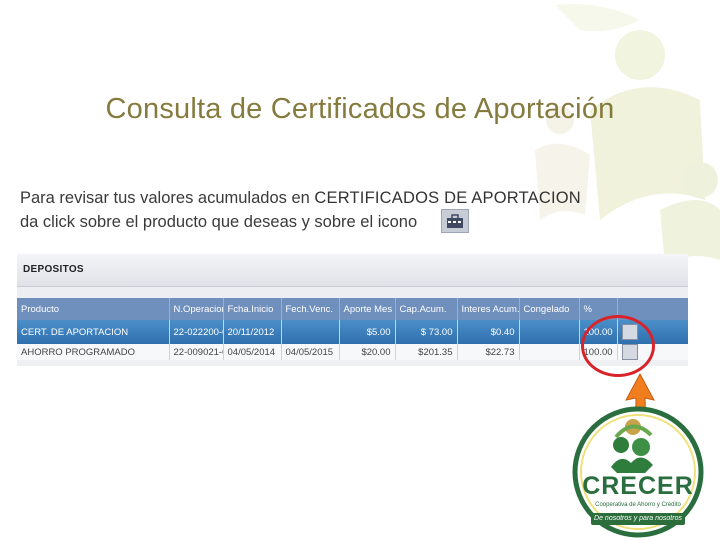 This screenshot has height=540, width=720. Describe the element at coordinates (549, 309) in the screenshot. I see `col-header: Congelado` at that location.